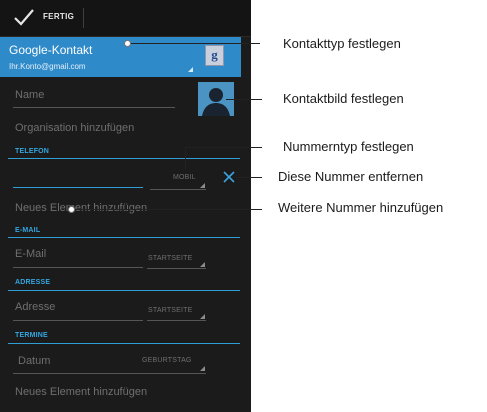  What do you see at coordinates (343, 98) in the screenshot?
I see `callout-contact-photo: Kontaktbild festlegen` at bounding box center [343, 98].